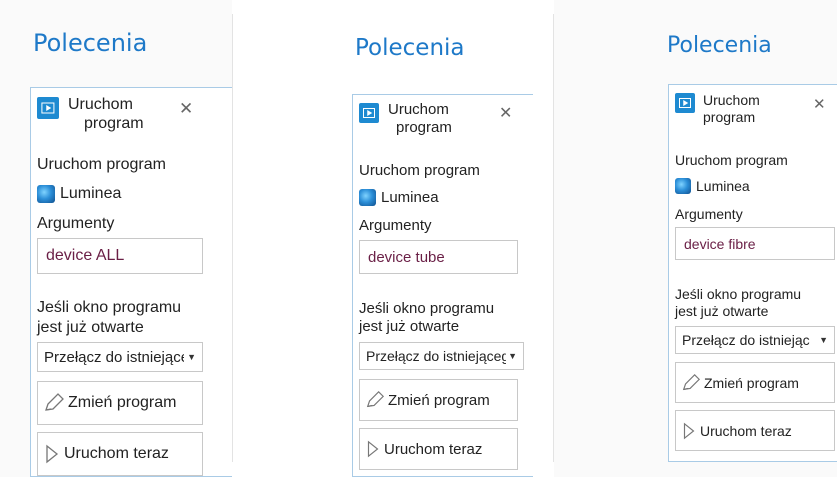  What do you see at coordinates (720, 243) in the screenshot?
I see `arguments-value: device fibre` at bounding box center [720, 243].